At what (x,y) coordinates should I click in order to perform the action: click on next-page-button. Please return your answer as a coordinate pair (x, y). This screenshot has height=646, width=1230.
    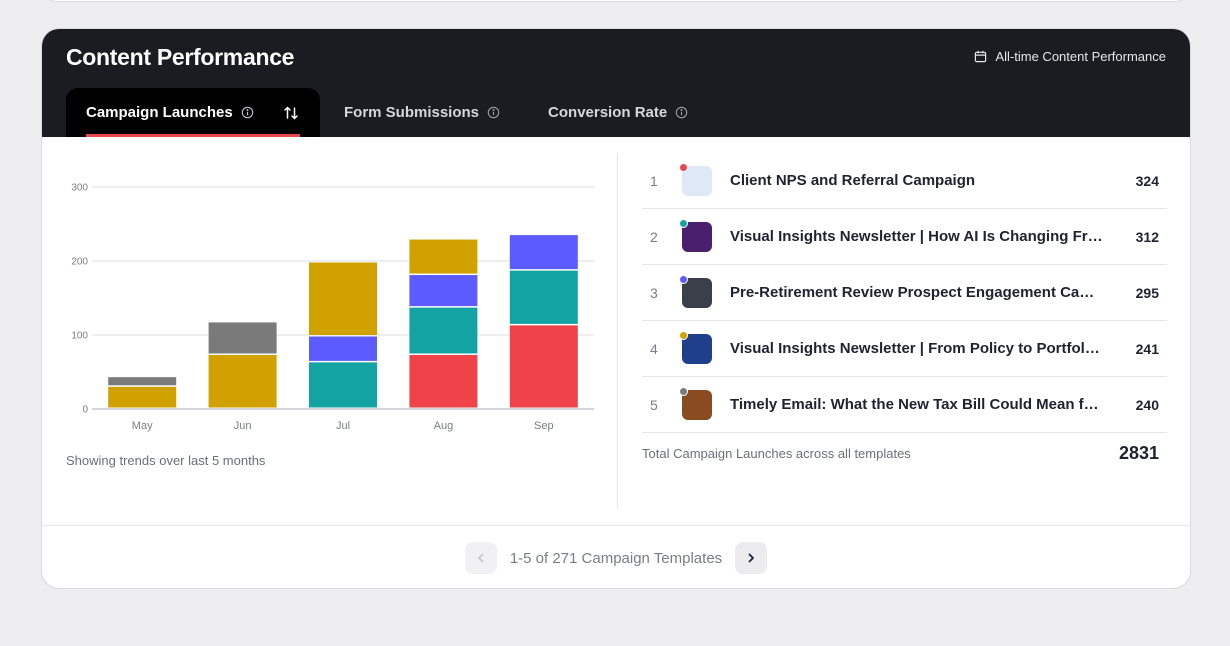
    Looking at the image, I should click on (751, 558).